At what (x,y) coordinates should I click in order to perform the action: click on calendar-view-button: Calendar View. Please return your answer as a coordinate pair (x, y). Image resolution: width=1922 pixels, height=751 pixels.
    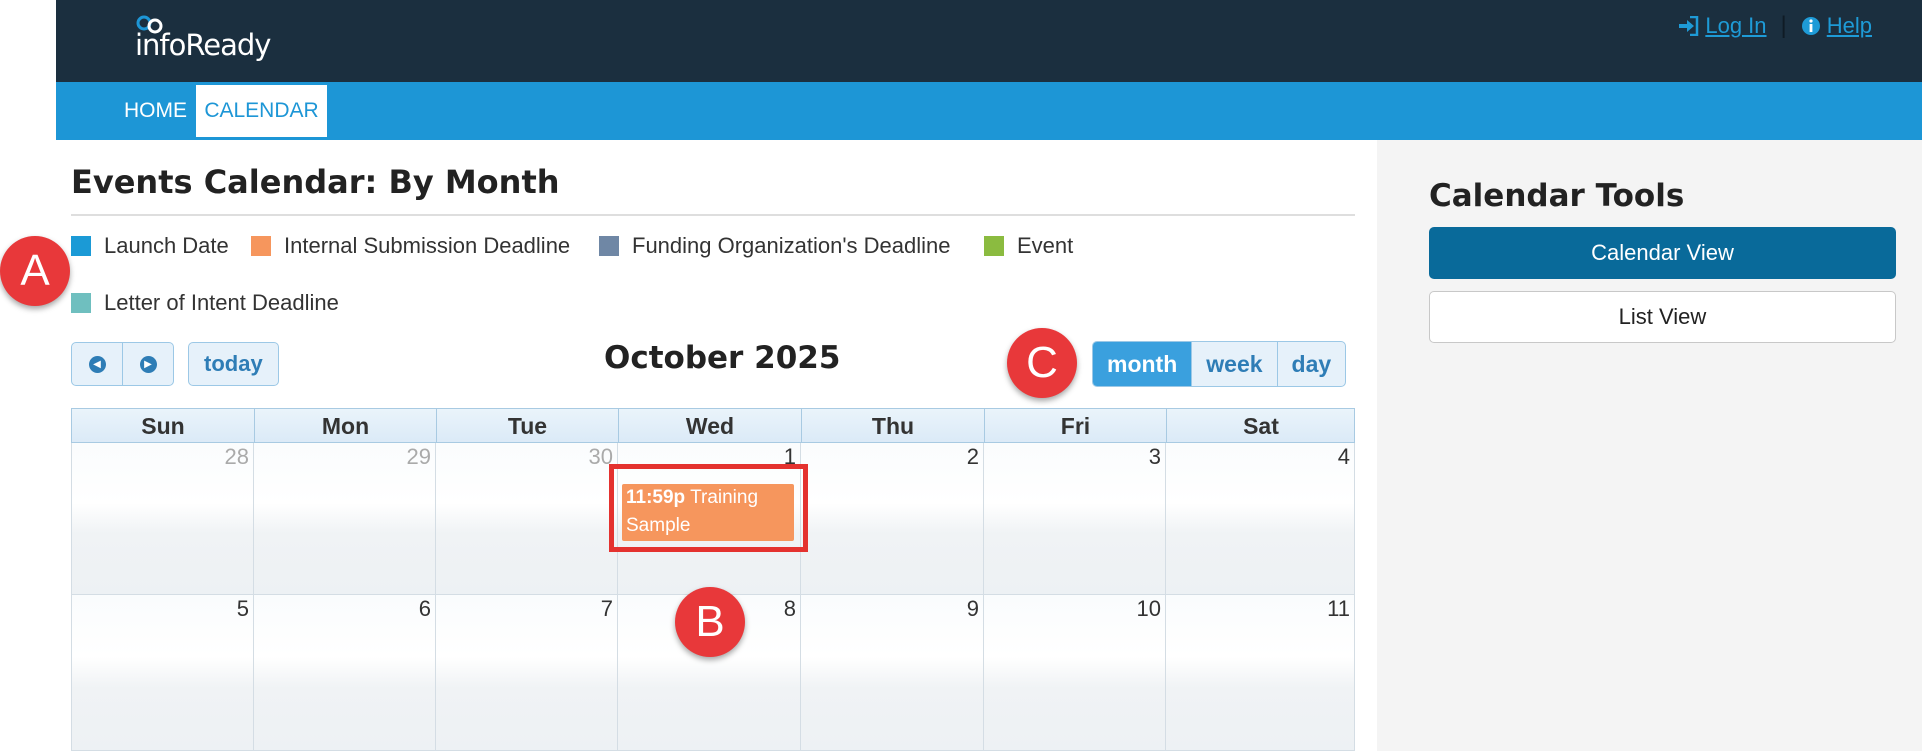
    Looking at the image, I should click on (1662, 253).